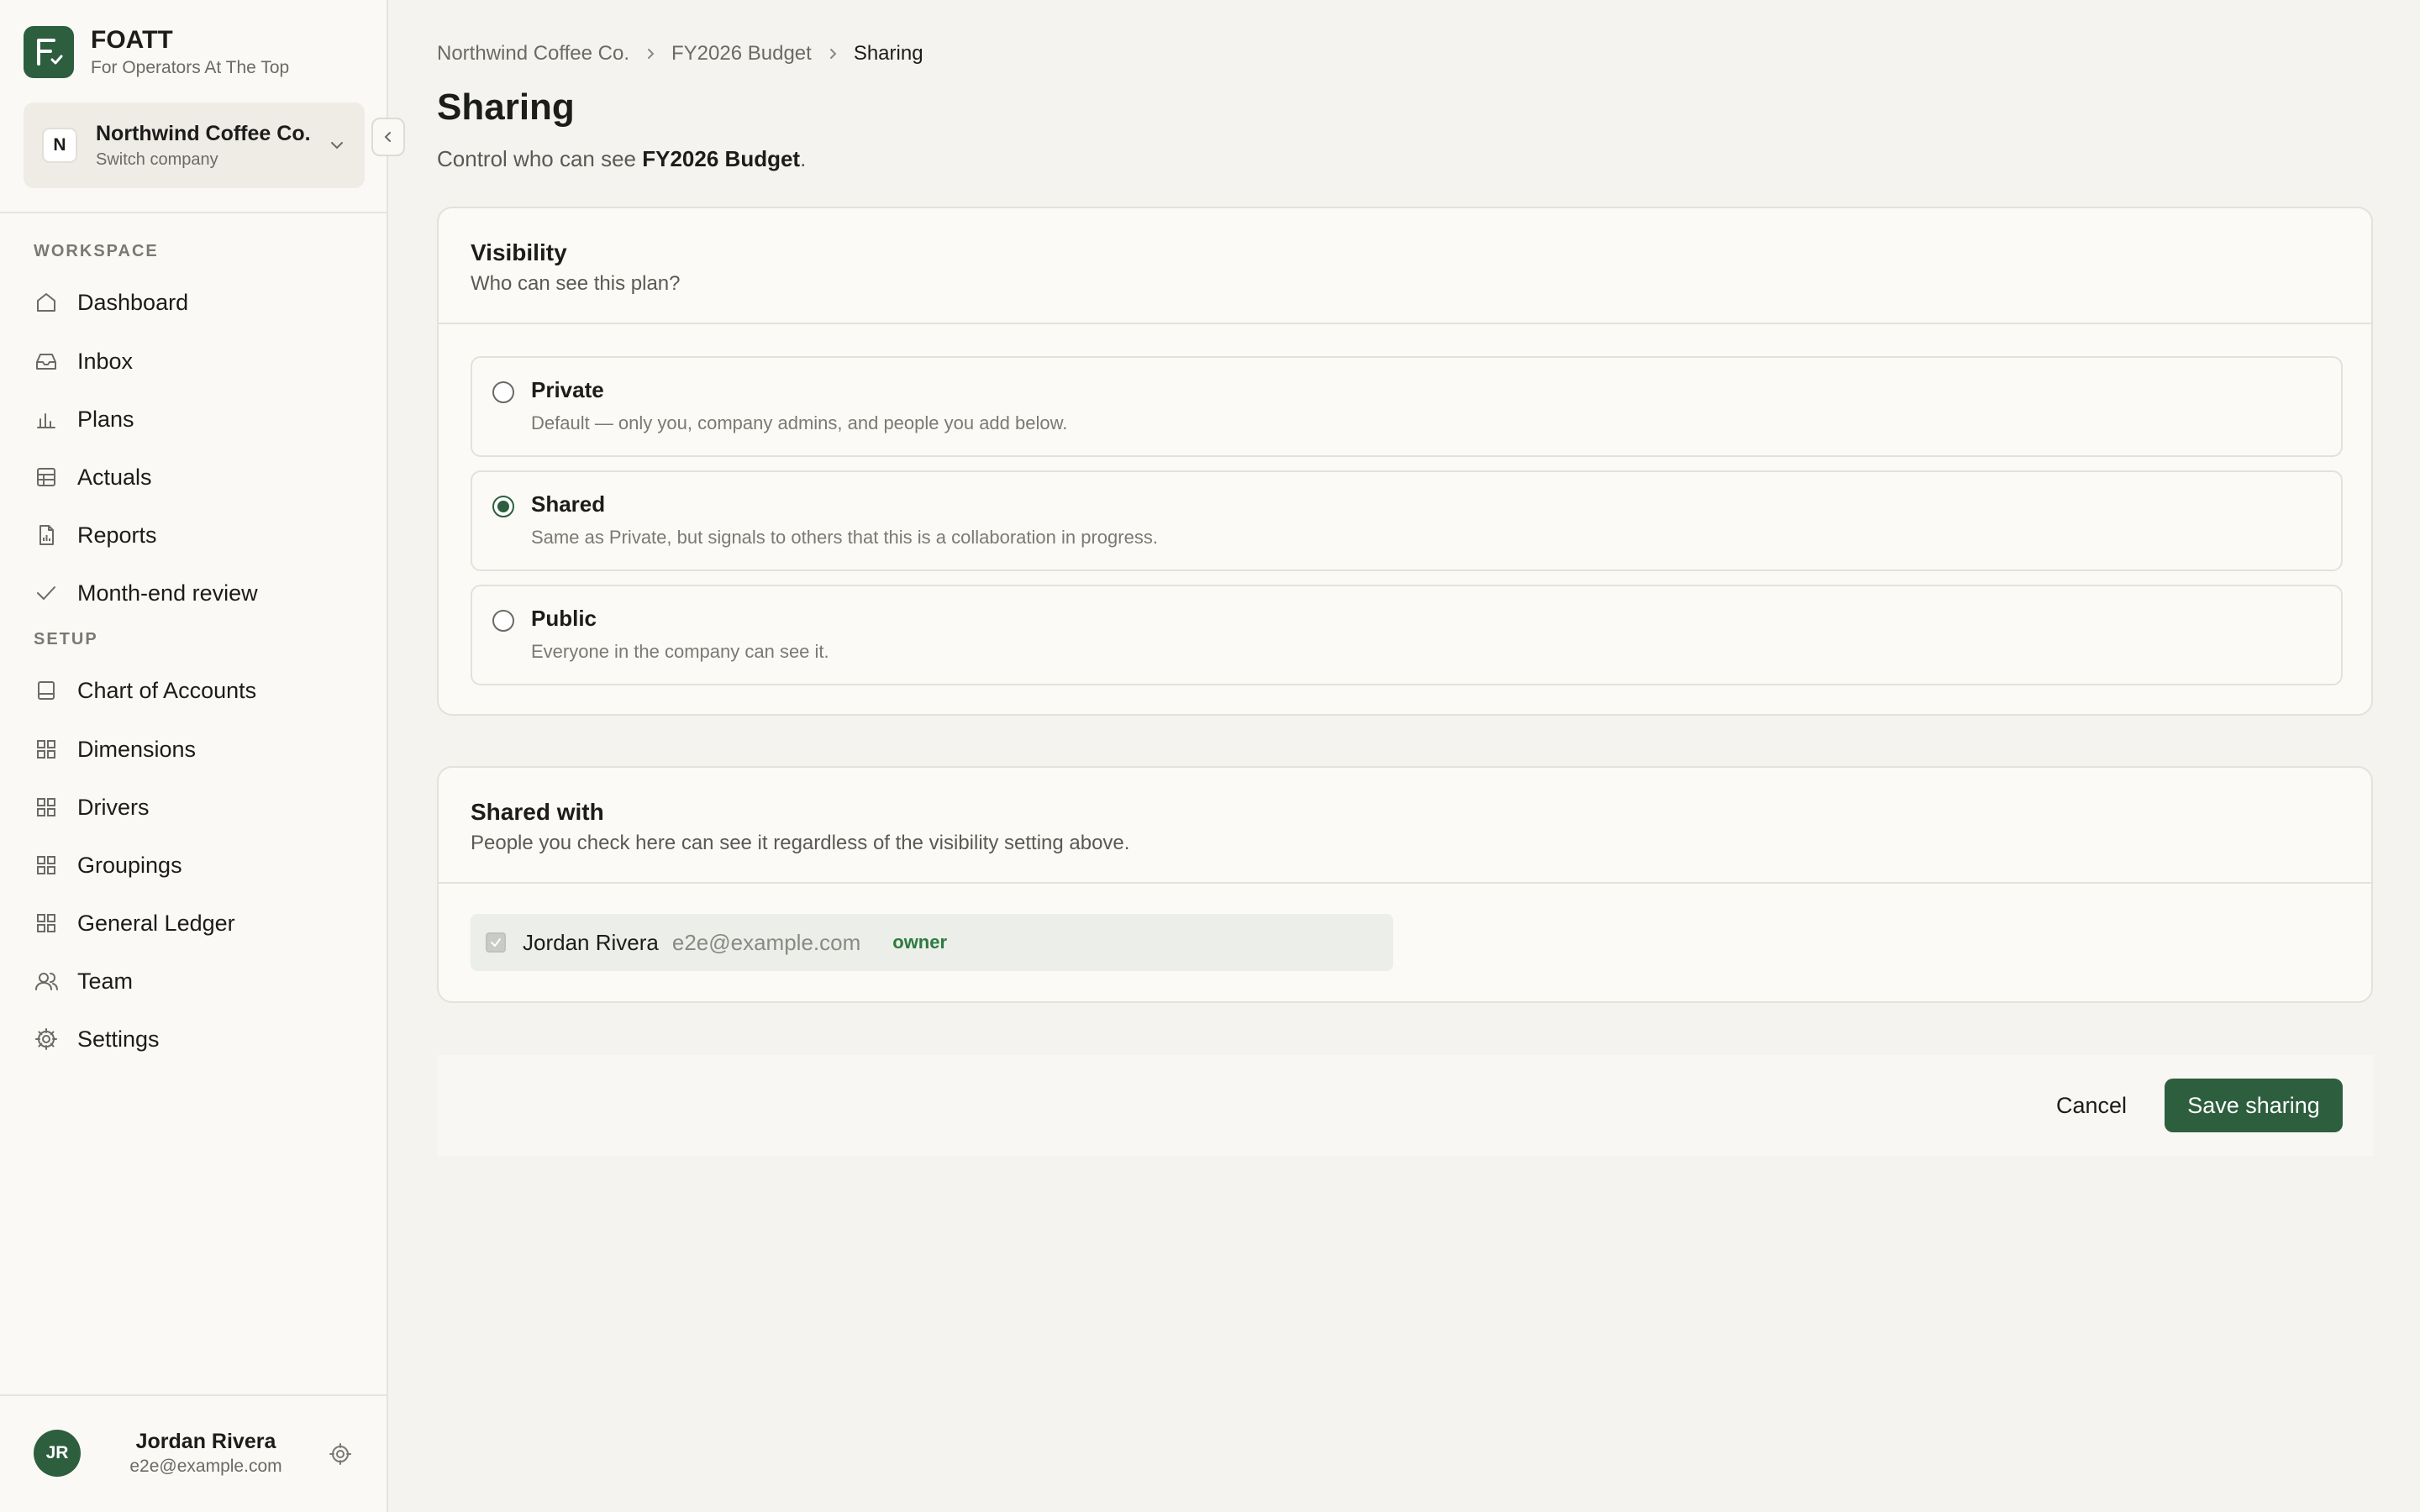 The height and width of the screenshot is (1512, 2420). What do you see at coordinates (197, 1039) in the screenshot?
I see `sidebar-item-settings: Settings` at bounding box center [197, 1039].